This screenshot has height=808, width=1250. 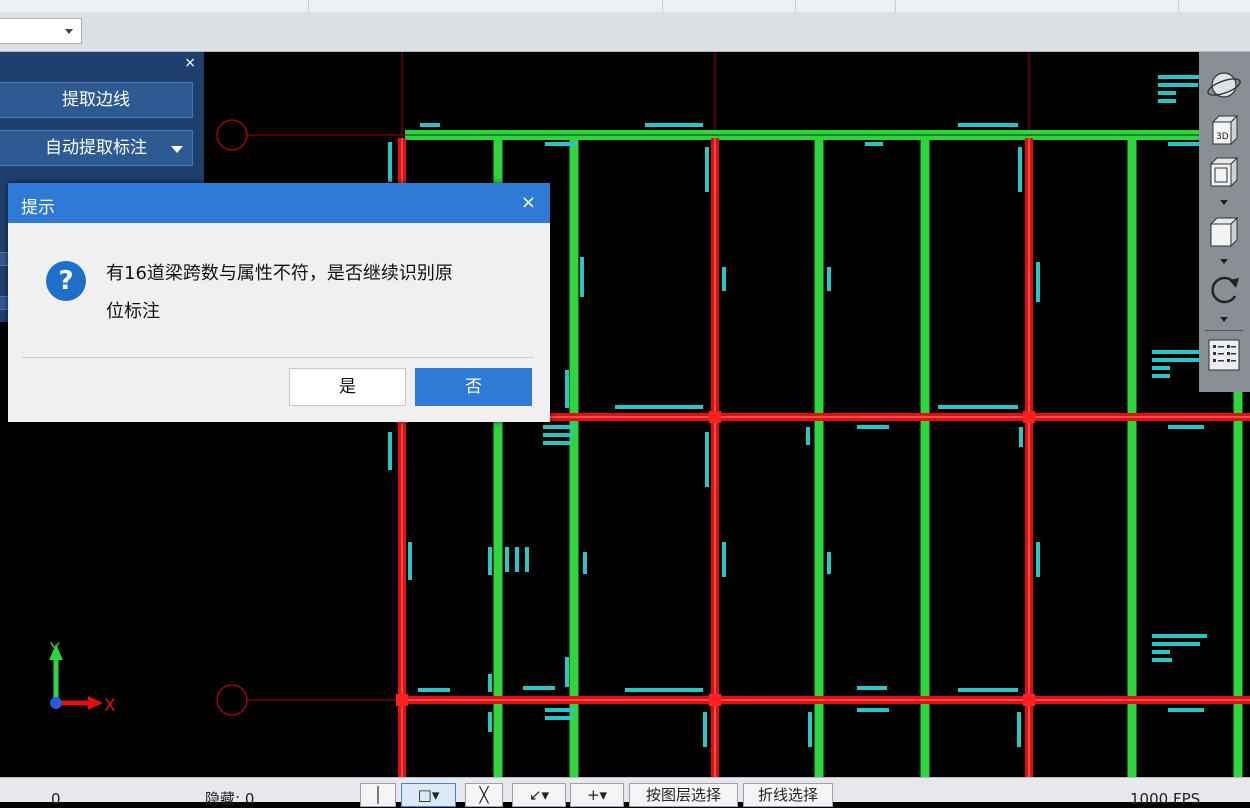 I want to click on display-settings-icon, so click(x=1224, y=355).